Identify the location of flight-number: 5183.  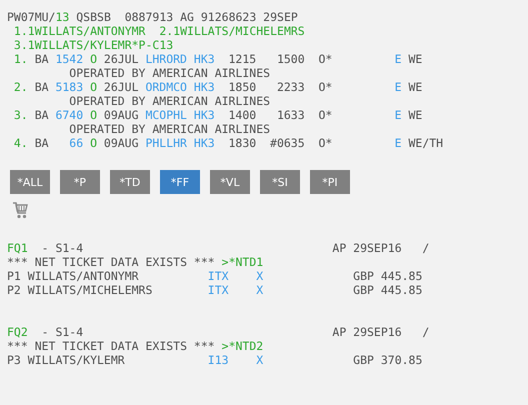
(69, 87).